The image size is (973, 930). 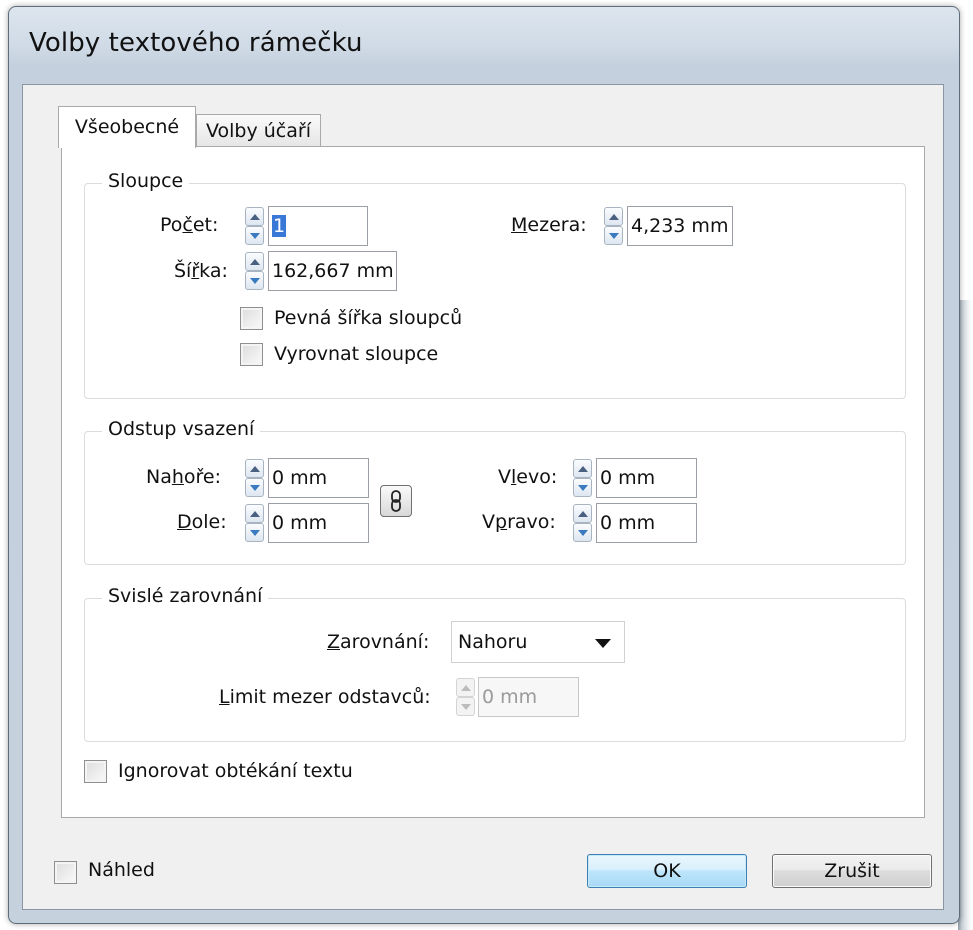 I want to click on balance-columns-label: Vyrovnat sloupce, so click(x=356, y=354).